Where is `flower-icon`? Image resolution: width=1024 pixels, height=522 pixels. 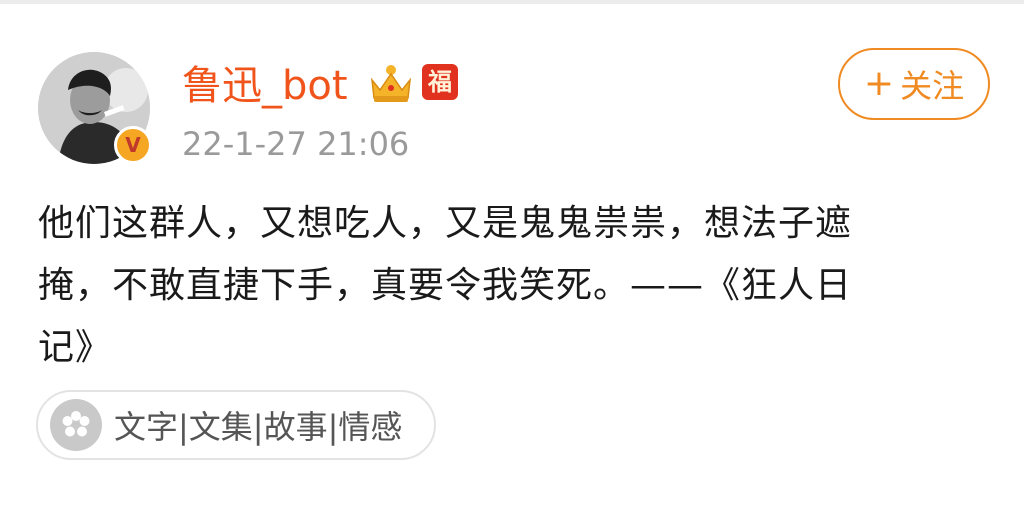
flower-icon is located at coordinates (76, 425).